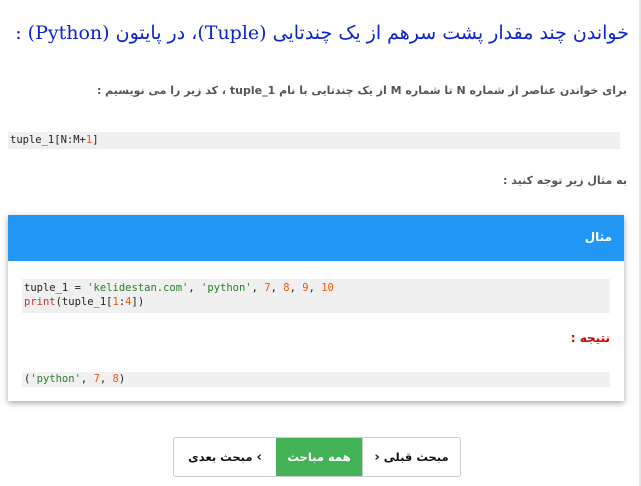 The width and height of the screenshot is (641, 486). Describe the element at coordinates (416, 457) in the screenshot. I see `previous-topic-label: مبحث قبلی` at that location.